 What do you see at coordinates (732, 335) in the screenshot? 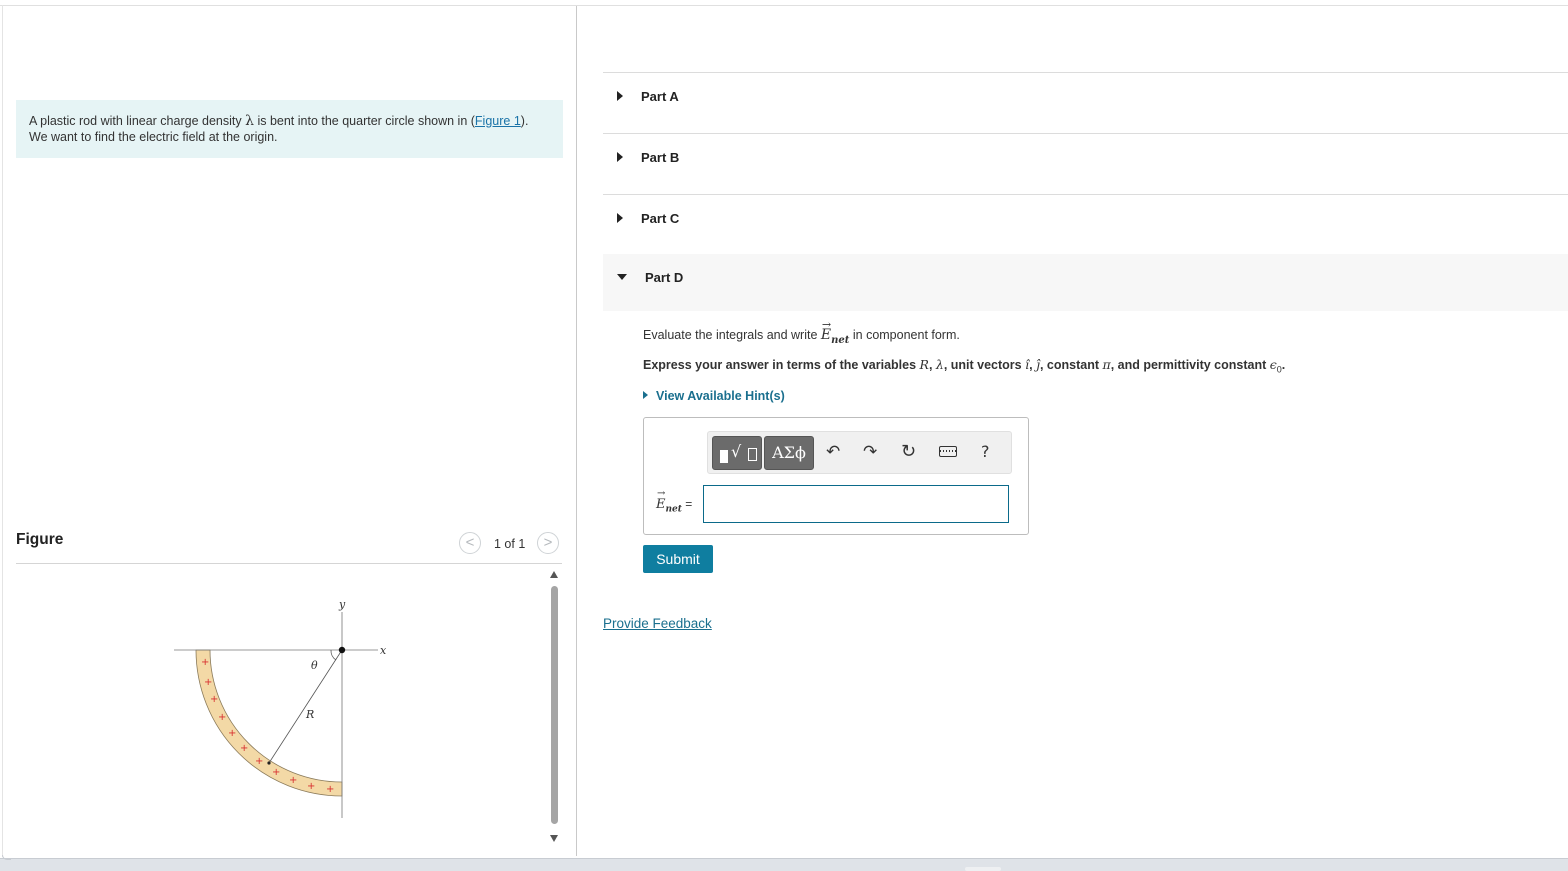
I see `instruction-text: Evaluate the integrals and write` at bounding box center [732, 335].